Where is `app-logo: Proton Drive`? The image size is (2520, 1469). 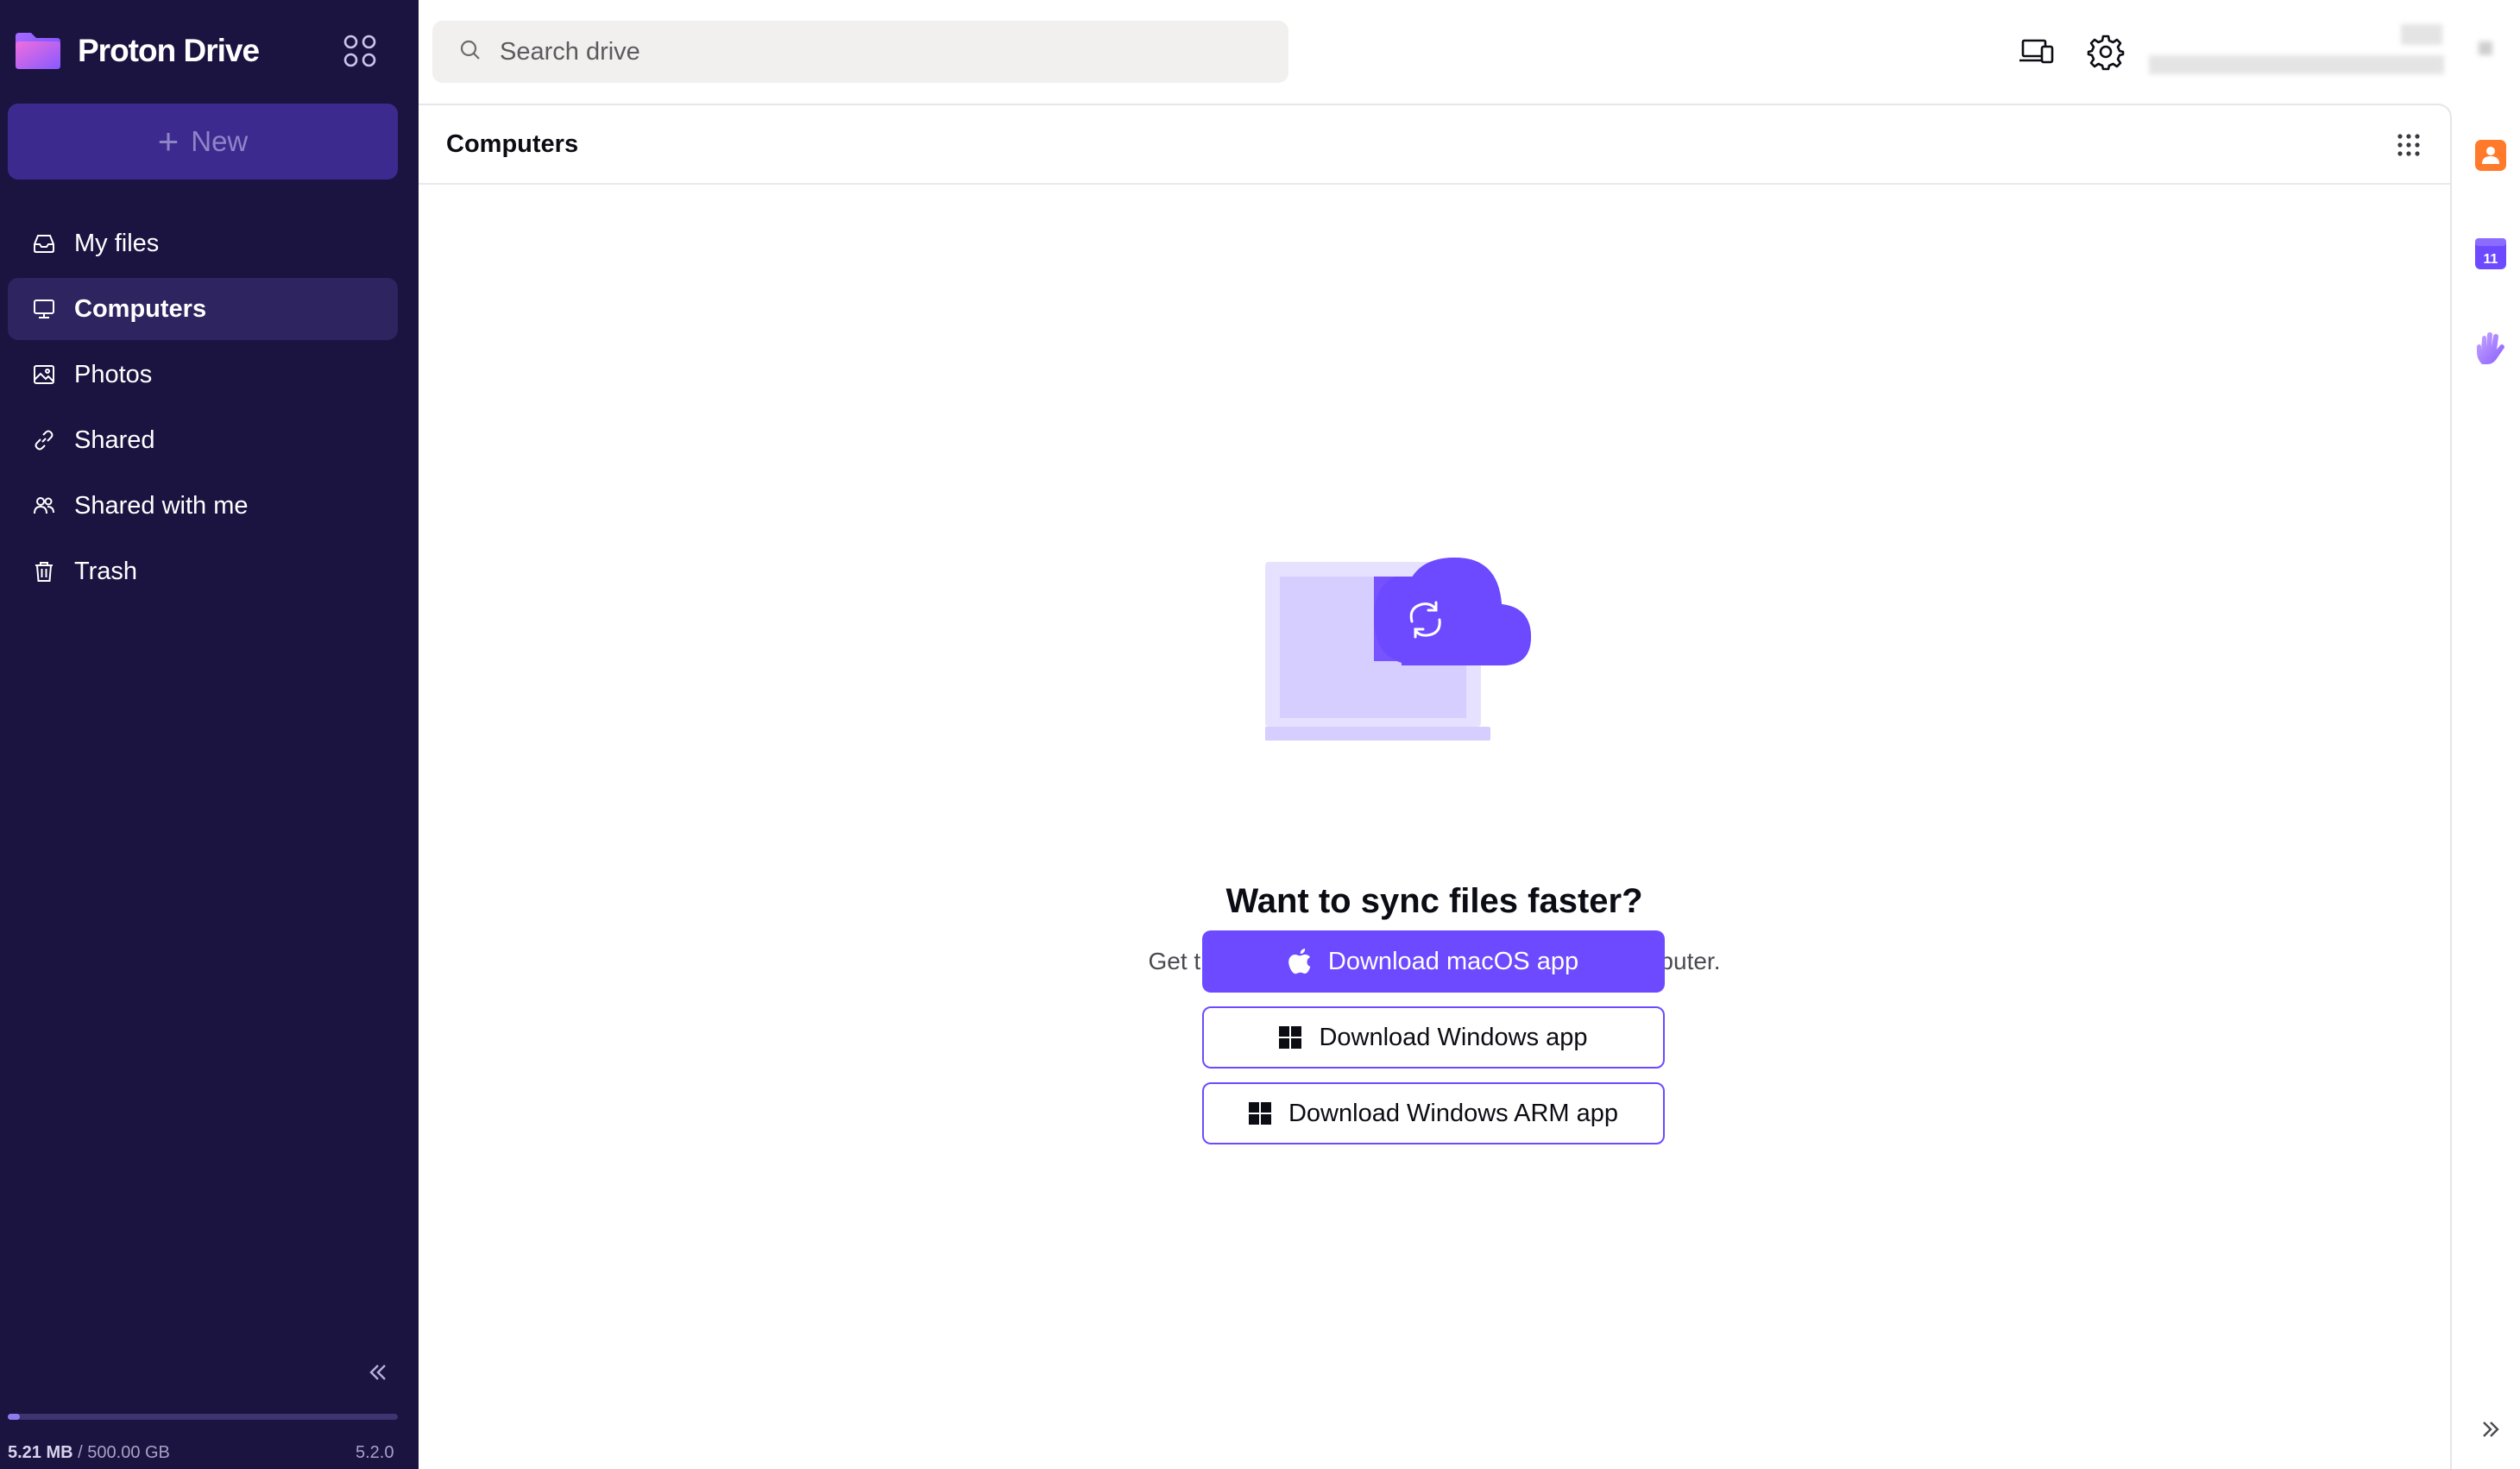
app-logo: Proton Drive is located at coordinates (137, 51).